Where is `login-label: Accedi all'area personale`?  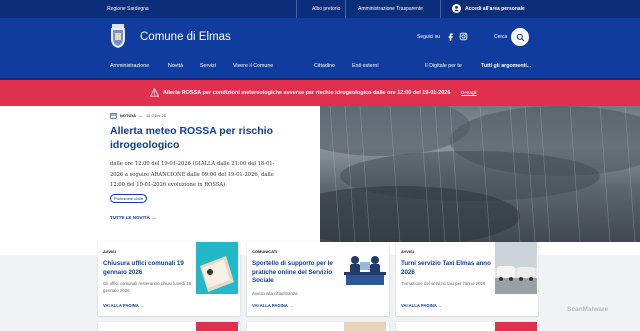 login-label: Accedi all'area personale is located at coordinates (495, 8).